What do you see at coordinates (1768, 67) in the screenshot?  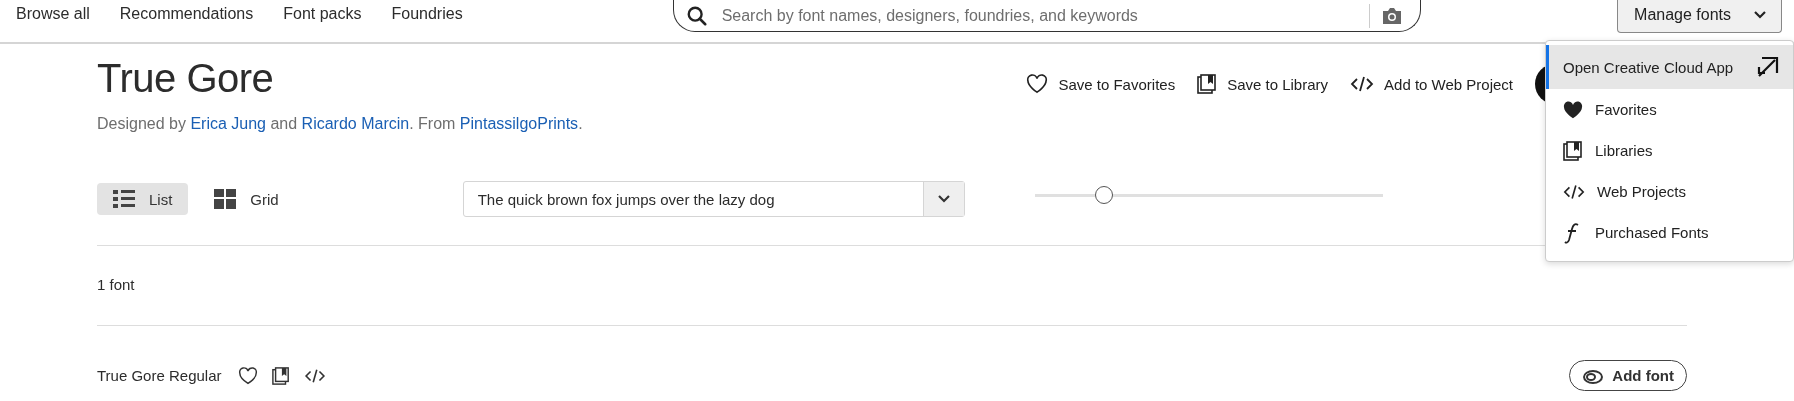 I see `external-arrow-icon` at bounding box center [1768, 67].